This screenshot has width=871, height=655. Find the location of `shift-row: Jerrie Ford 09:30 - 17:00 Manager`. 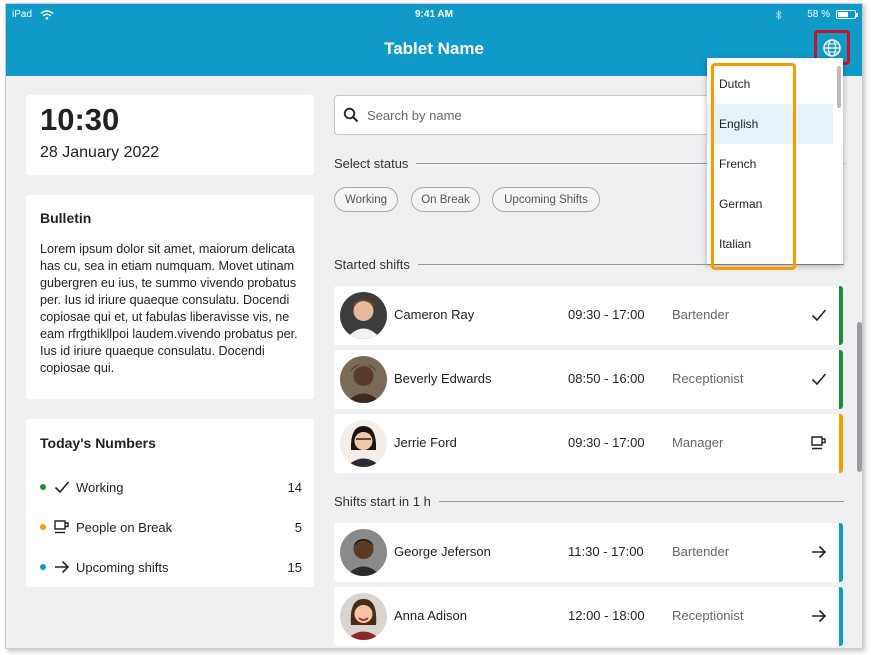

shift-row: Jerrie Ford 09:30 - 17:00 Manager is located at coordinates (588, 443).